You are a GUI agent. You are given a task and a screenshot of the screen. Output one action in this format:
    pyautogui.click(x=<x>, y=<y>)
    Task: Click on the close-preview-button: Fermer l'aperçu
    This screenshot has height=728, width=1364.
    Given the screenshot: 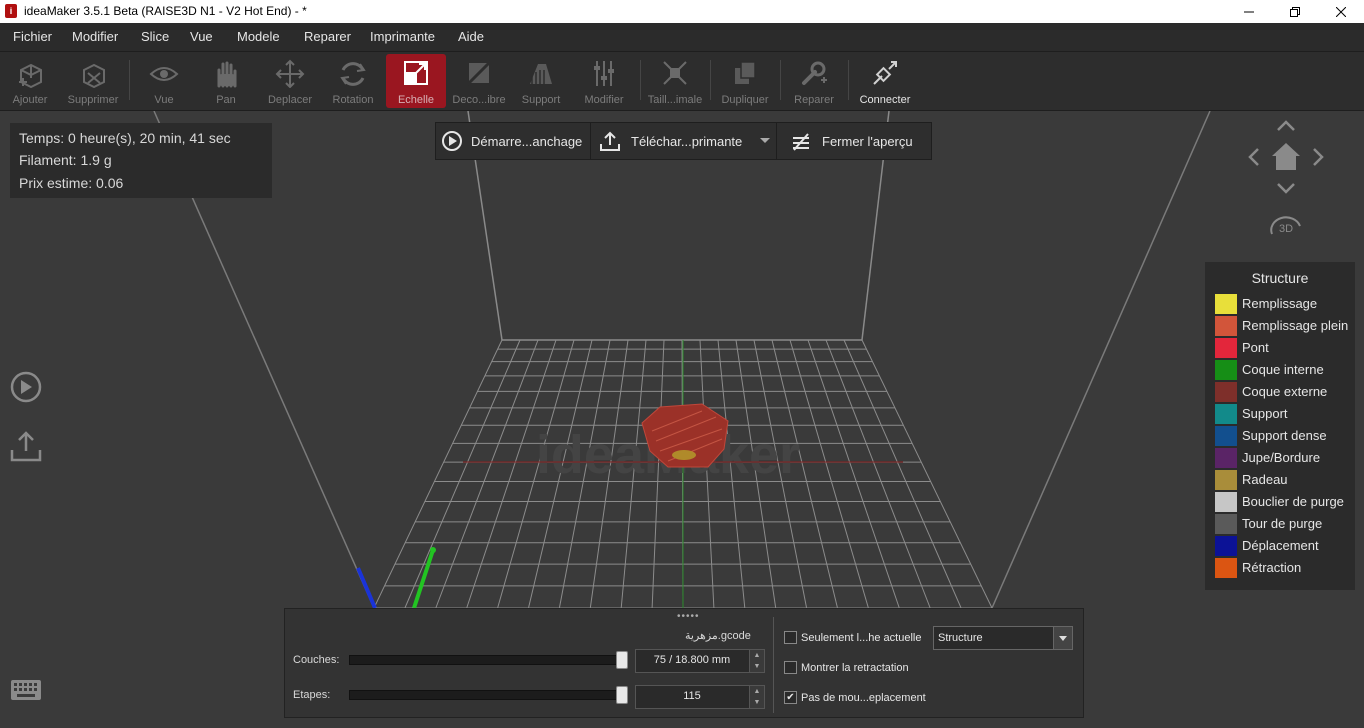 What is the action you would take?
    pyautogui.click(x=854, y=141)
    